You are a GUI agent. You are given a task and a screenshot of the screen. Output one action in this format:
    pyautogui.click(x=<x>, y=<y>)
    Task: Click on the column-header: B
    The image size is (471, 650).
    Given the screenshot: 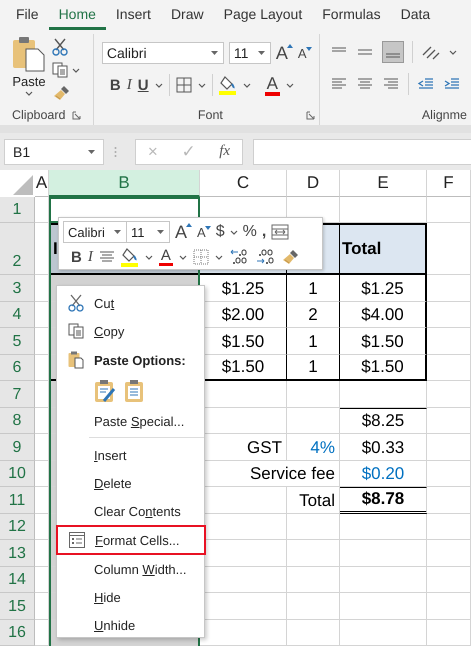 What is the action you would take?
    pyautogui.click(x=124, y=183)
    